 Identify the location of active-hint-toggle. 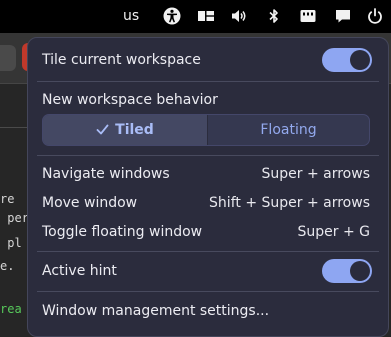
(347, 271).